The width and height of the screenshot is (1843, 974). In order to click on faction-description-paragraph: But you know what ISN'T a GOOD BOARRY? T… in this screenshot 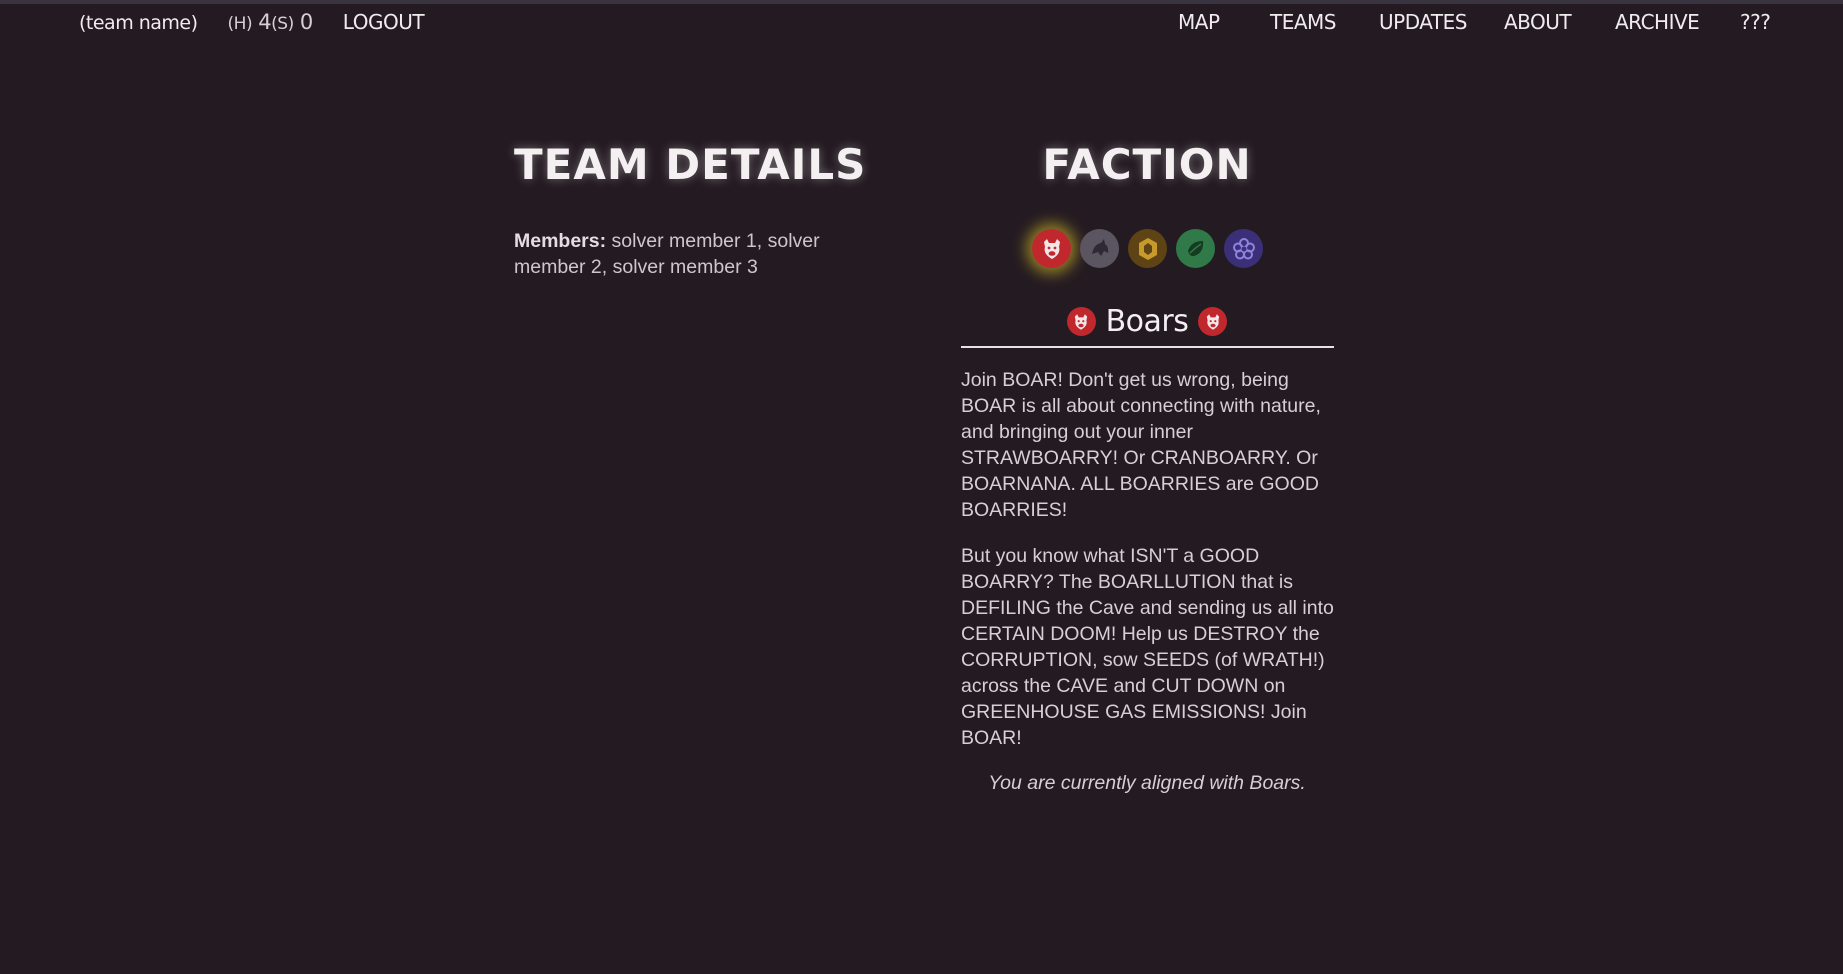, I will do `click(1147, 647)`.